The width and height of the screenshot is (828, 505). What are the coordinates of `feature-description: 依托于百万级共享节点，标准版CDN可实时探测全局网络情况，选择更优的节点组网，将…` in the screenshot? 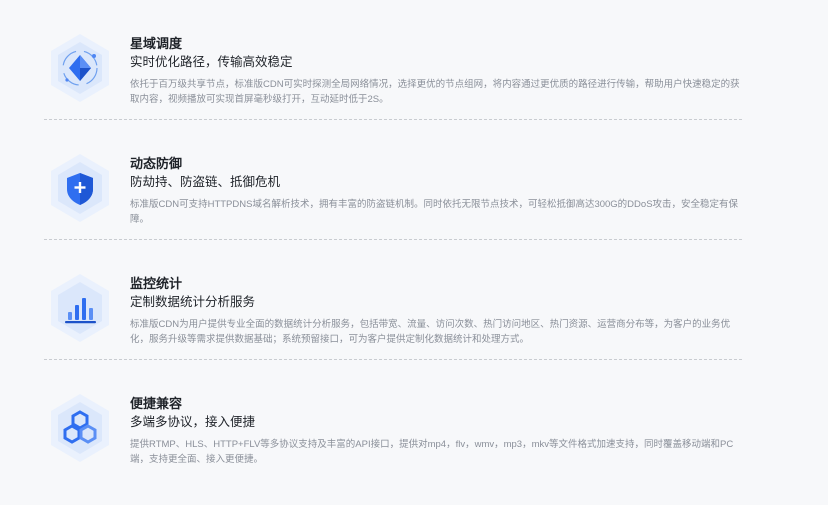 It's located at (435, 92).